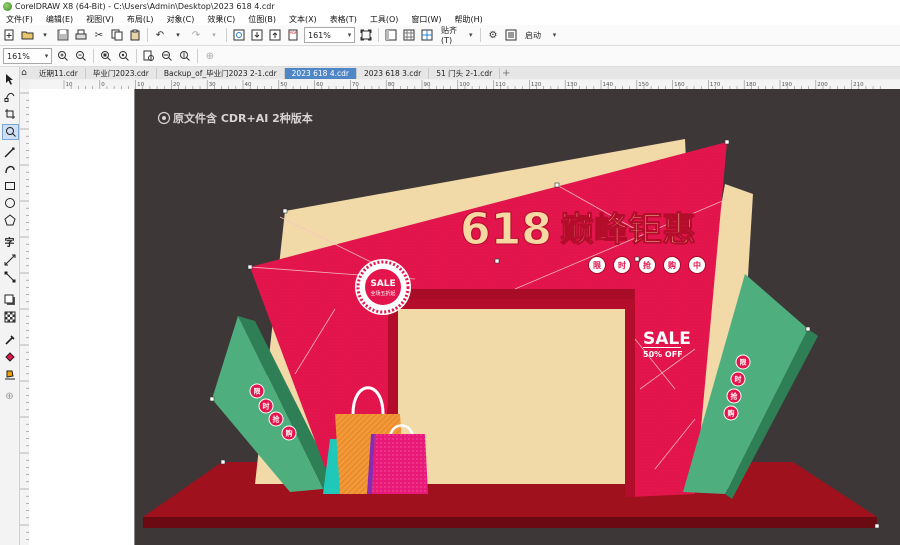 This screenshot has height=545, width=900. Describe the element at coordinates (329, 35) in the screenshot. I see `zoom-level-combo: 161% ▾` at that location.